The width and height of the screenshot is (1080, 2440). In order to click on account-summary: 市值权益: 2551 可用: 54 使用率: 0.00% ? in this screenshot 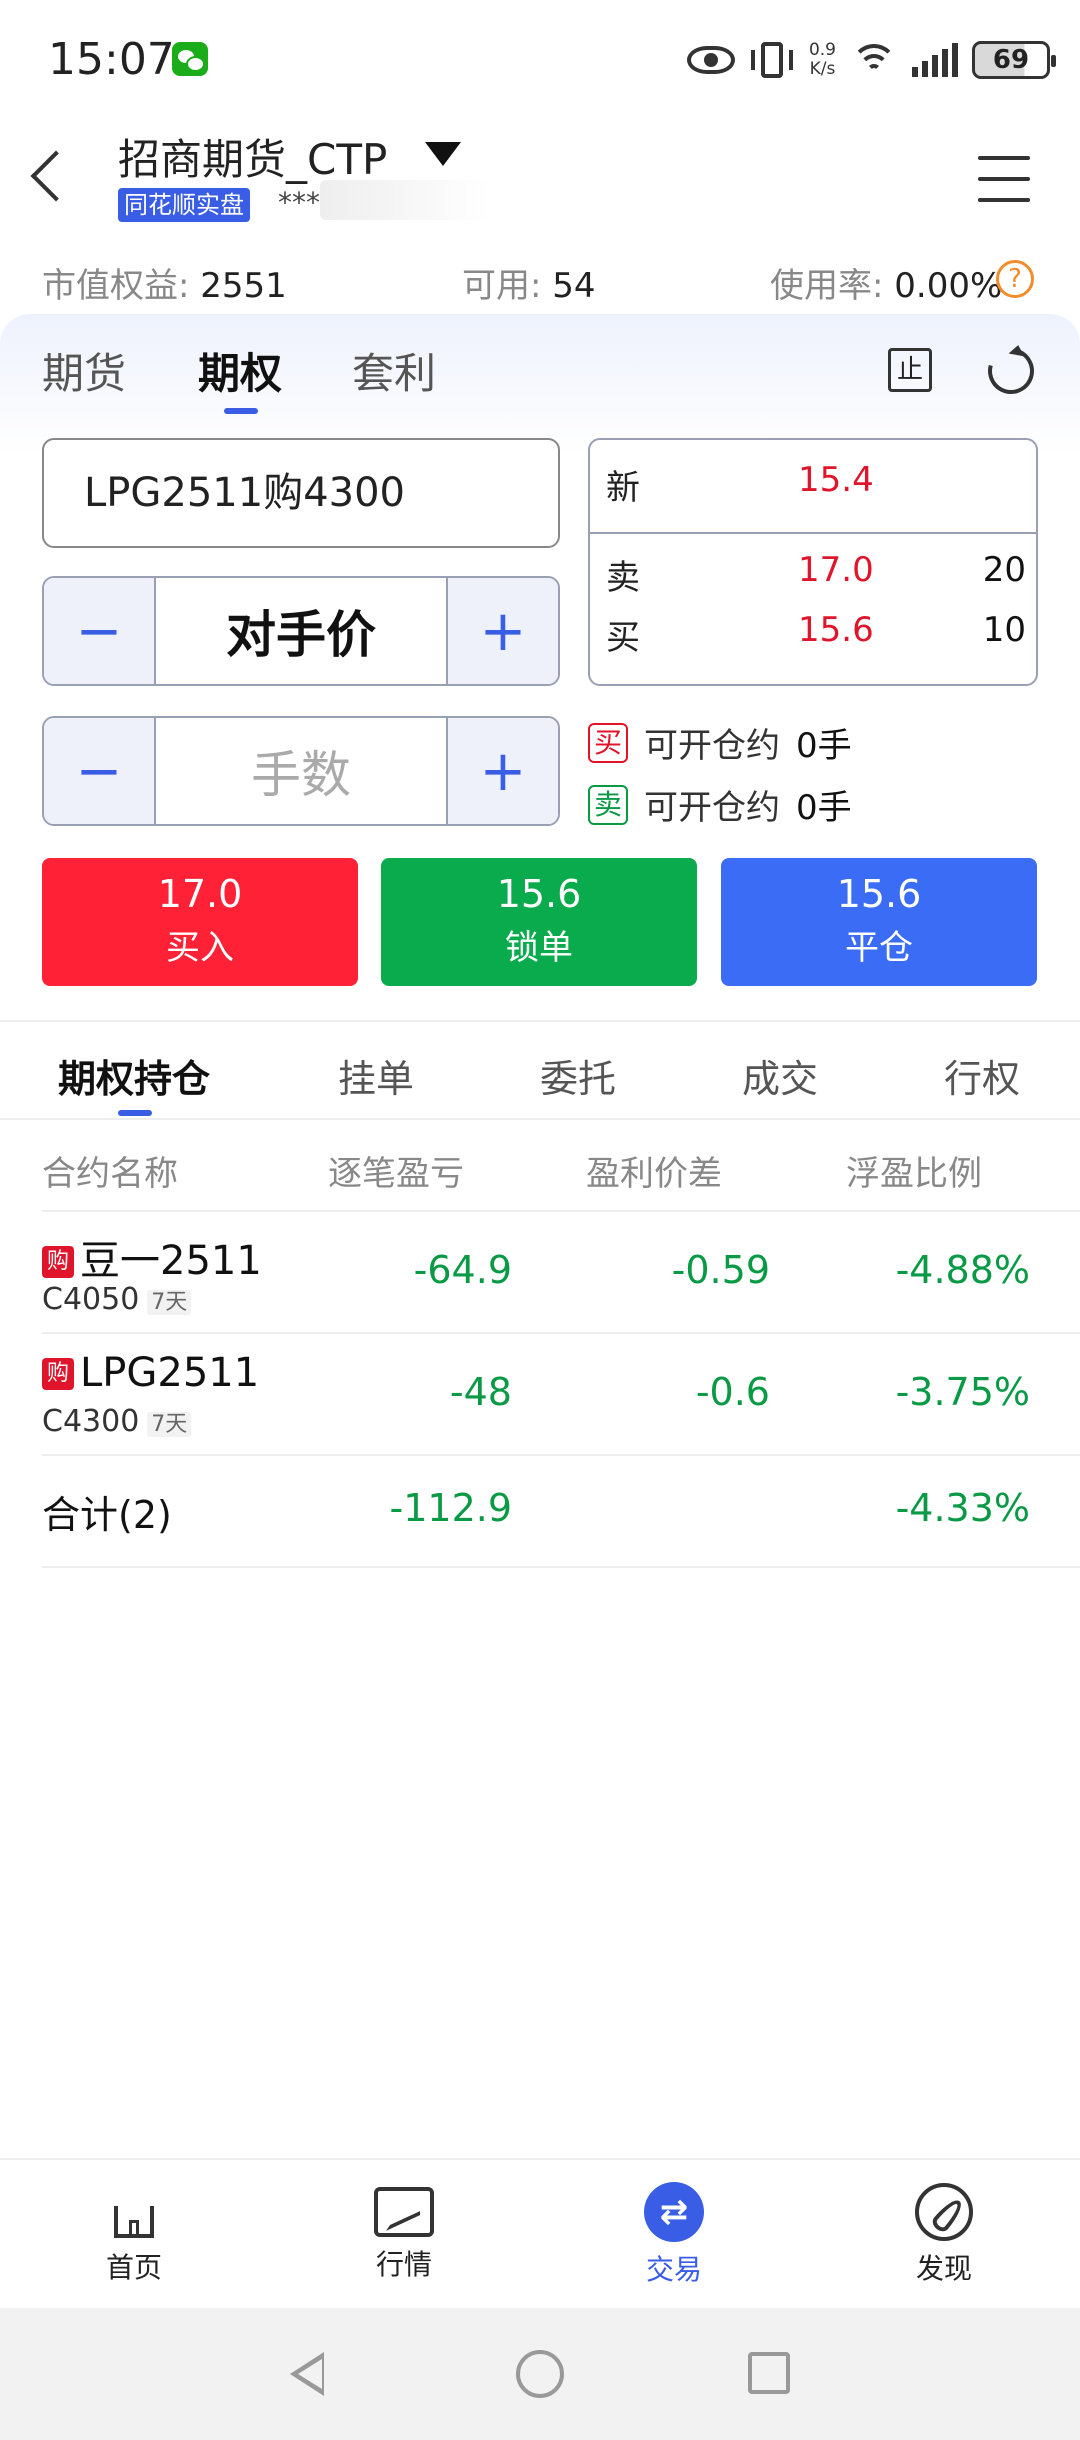, I will do `click(540, 283)`.